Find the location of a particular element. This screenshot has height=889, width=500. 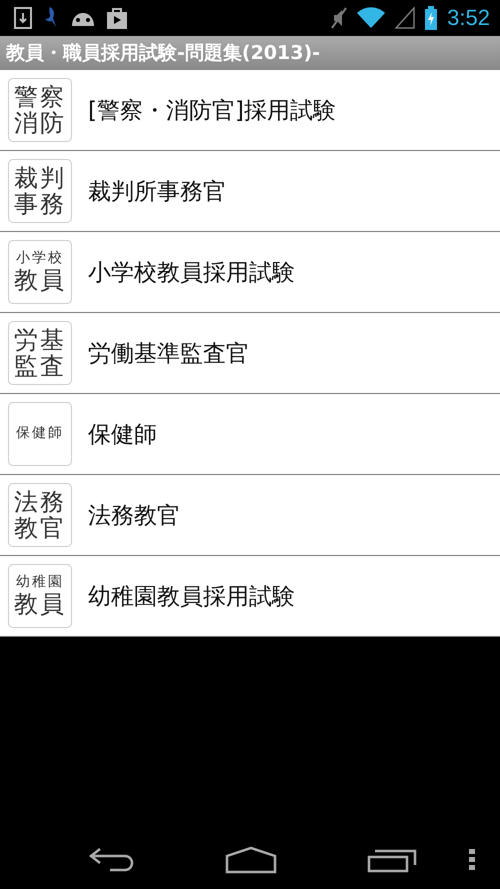

list-item-label: 法務教官 is located at coordinates (134, 516).